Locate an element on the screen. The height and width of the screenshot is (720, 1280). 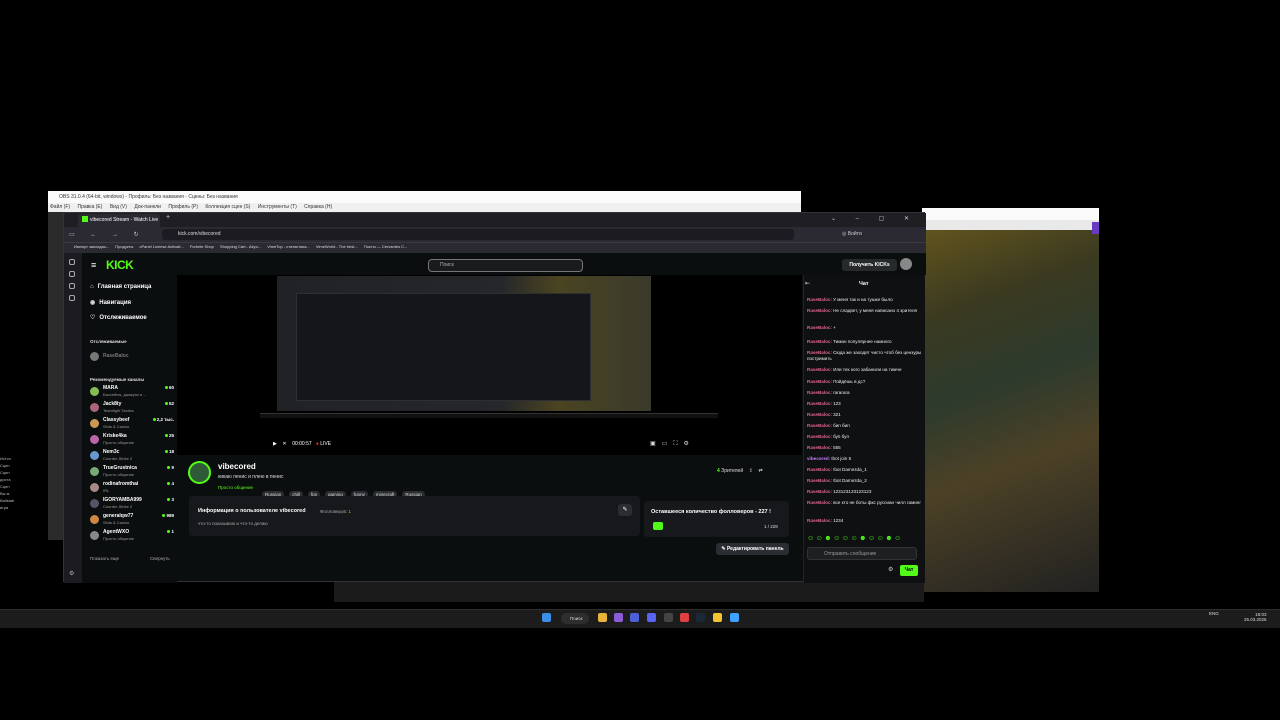
obs-menu-item: Вид (V) is located at coordinates (118, 207).